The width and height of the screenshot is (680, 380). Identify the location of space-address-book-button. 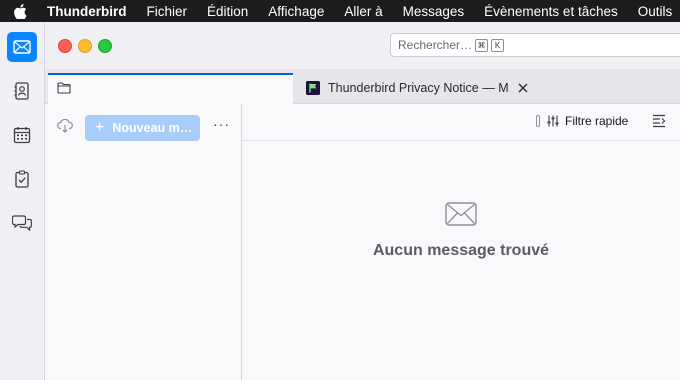
(22, 91).